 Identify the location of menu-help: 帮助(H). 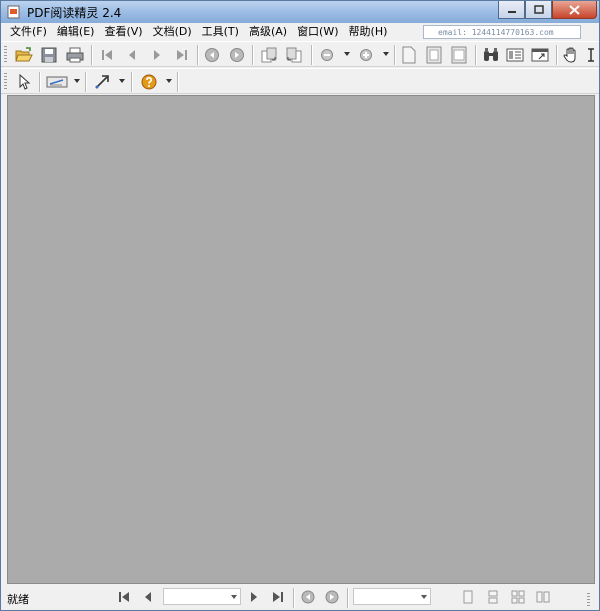
(368, 32).